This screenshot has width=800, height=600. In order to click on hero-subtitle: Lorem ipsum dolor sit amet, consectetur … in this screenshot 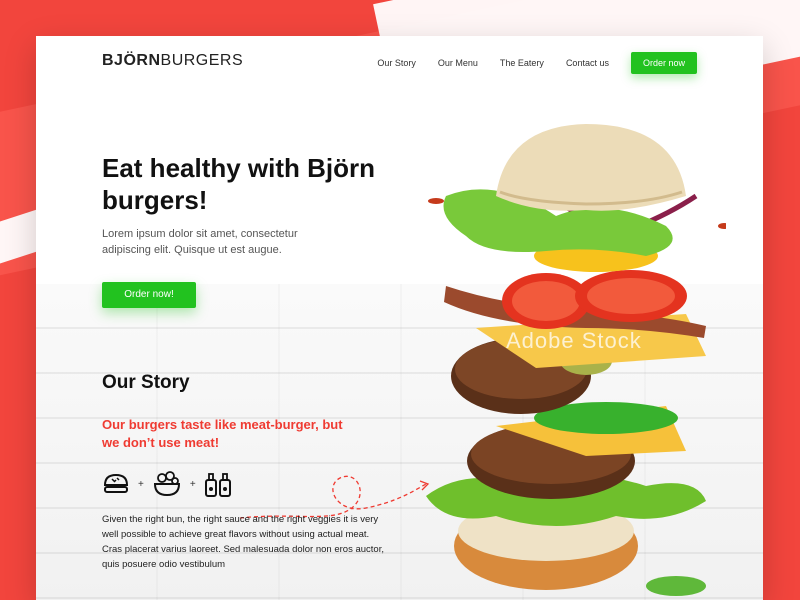, I will do `click(200, 242)`.